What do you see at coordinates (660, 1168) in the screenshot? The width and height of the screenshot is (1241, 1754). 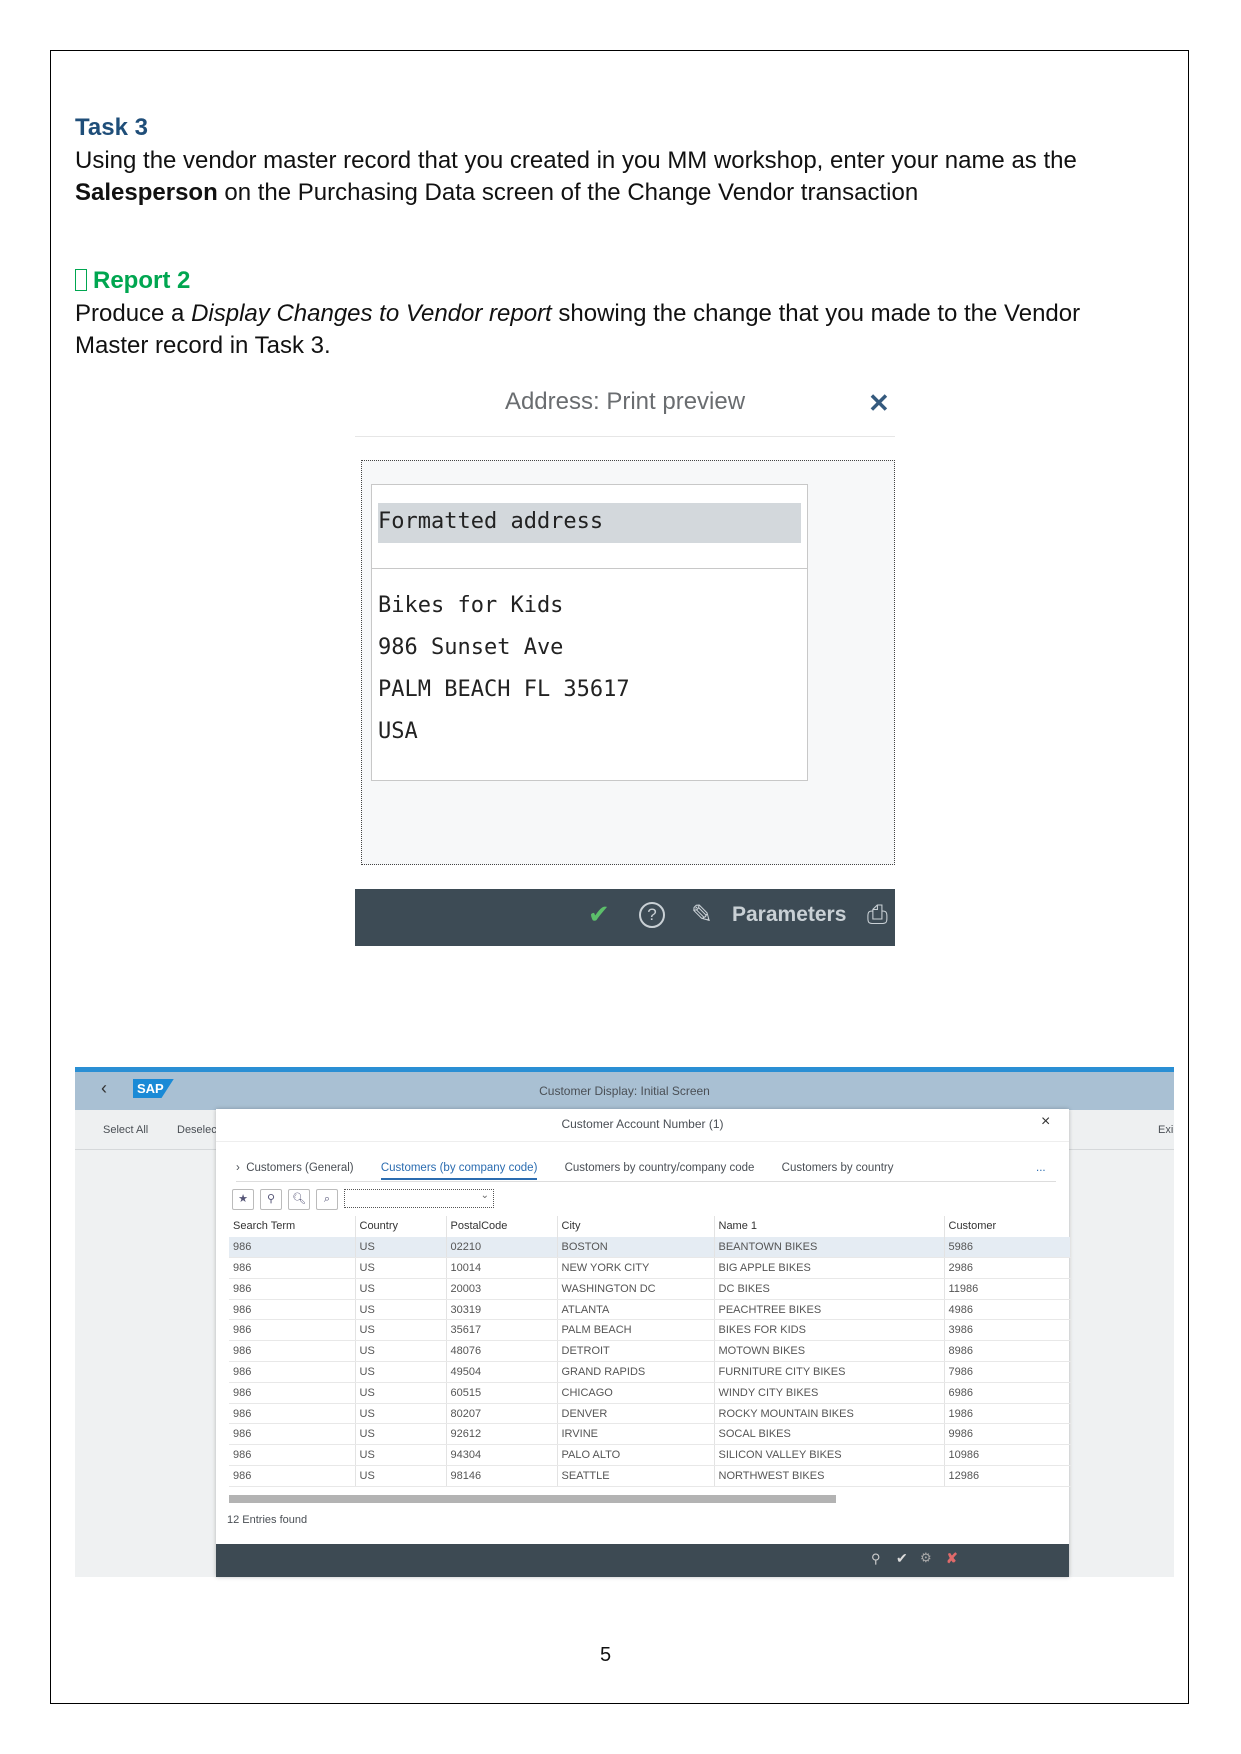 I see `tab-customers-by-country-company-code: Customers by country/company code` at bounding box center [660, 1168].